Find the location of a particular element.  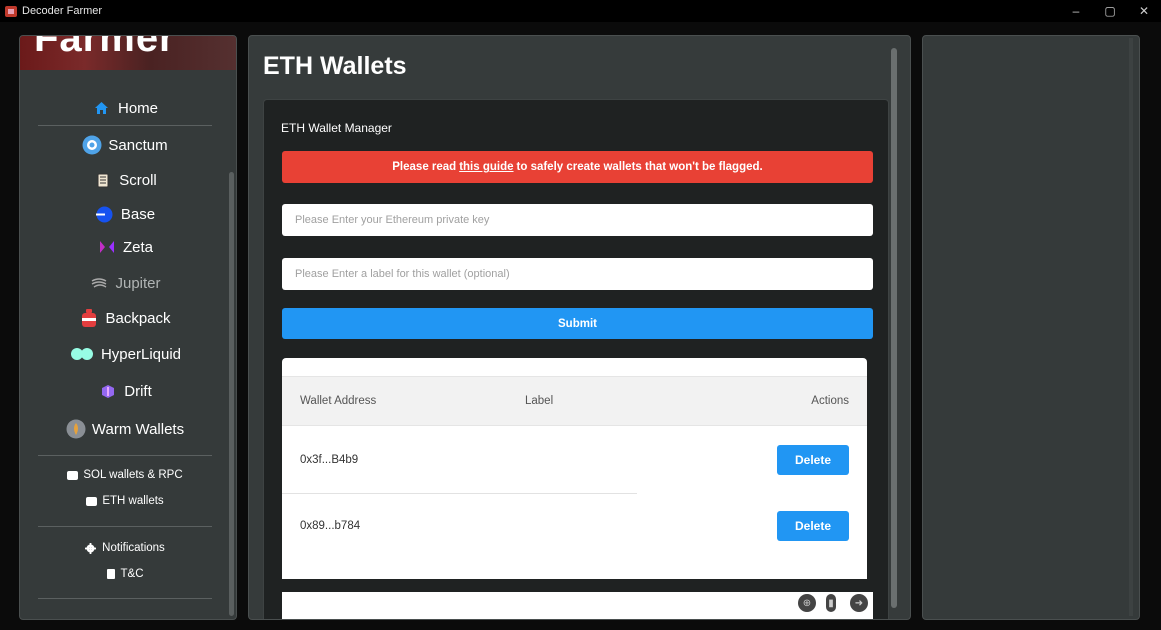

scroll-icon is located at coordinates (103, 180).